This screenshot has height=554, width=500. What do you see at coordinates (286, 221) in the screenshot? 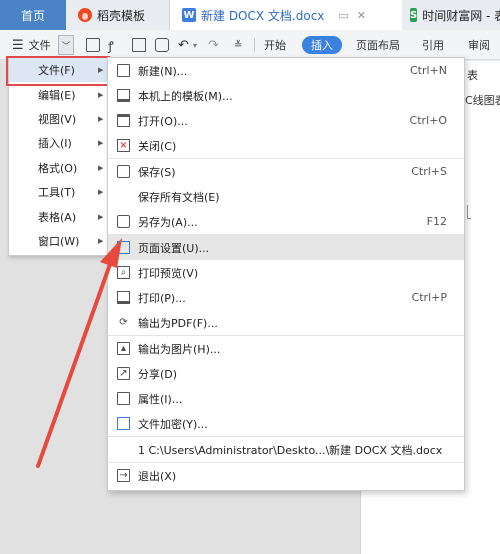
I see `menu-save-as: 另存为(A)... F12` at bounding box center [286, 221].